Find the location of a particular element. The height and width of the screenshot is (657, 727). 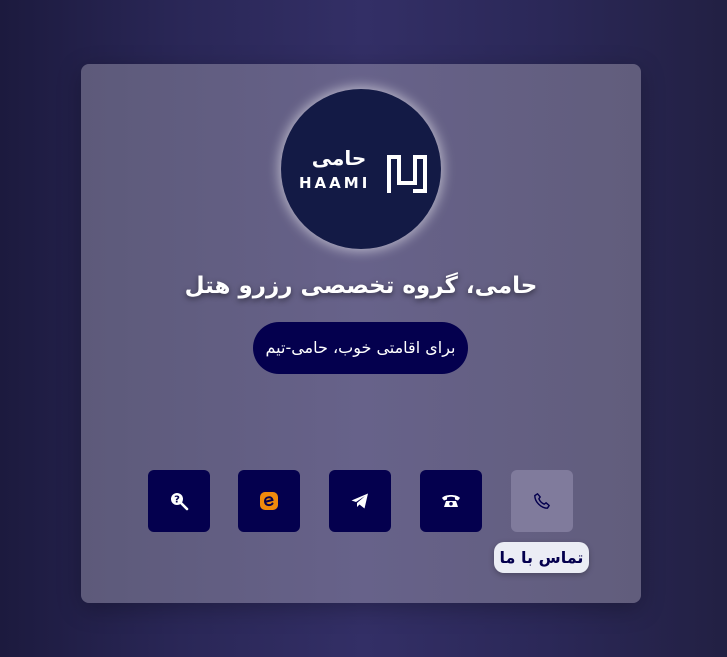

svg-text: حامی is located at coordinates (339, 158).